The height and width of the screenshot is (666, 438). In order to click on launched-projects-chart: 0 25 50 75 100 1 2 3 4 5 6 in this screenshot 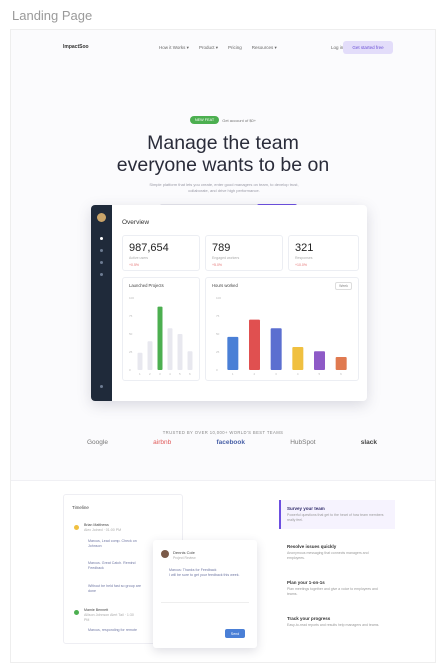, I will do `click(161, 336)`.